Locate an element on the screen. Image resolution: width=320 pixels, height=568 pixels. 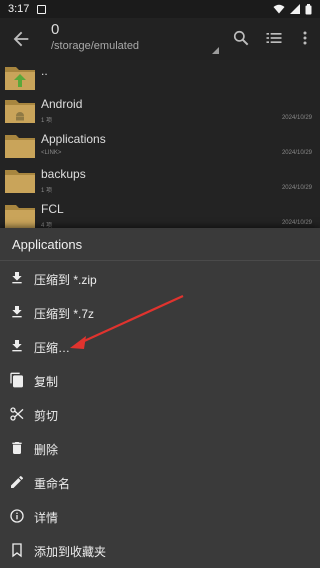
file-name: Applications is located at coordinates (73, 139).